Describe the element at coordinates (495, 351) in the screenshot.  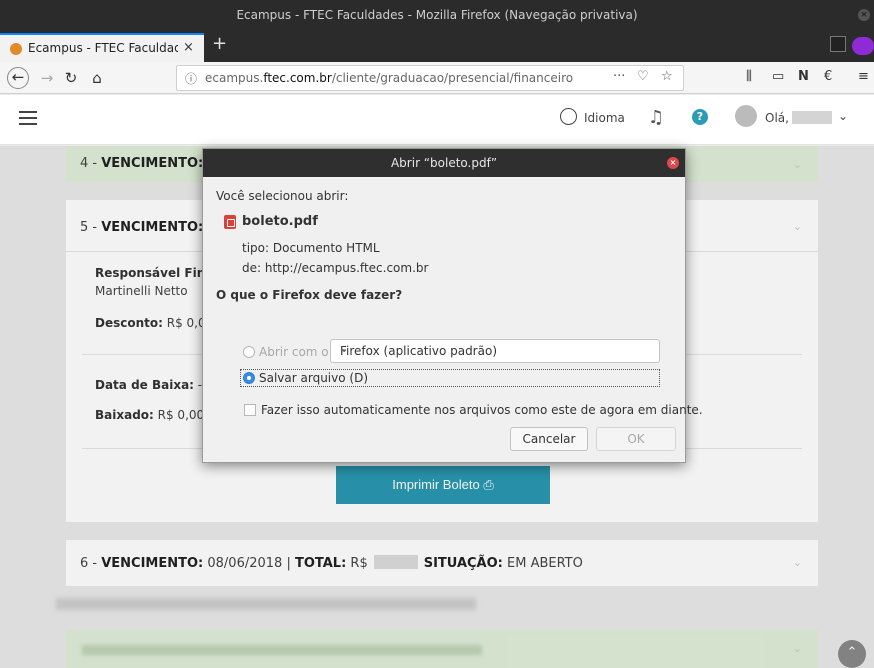
I see `open-with-app-select: Firefox (aplicativo padrão) ⌄` at that location.